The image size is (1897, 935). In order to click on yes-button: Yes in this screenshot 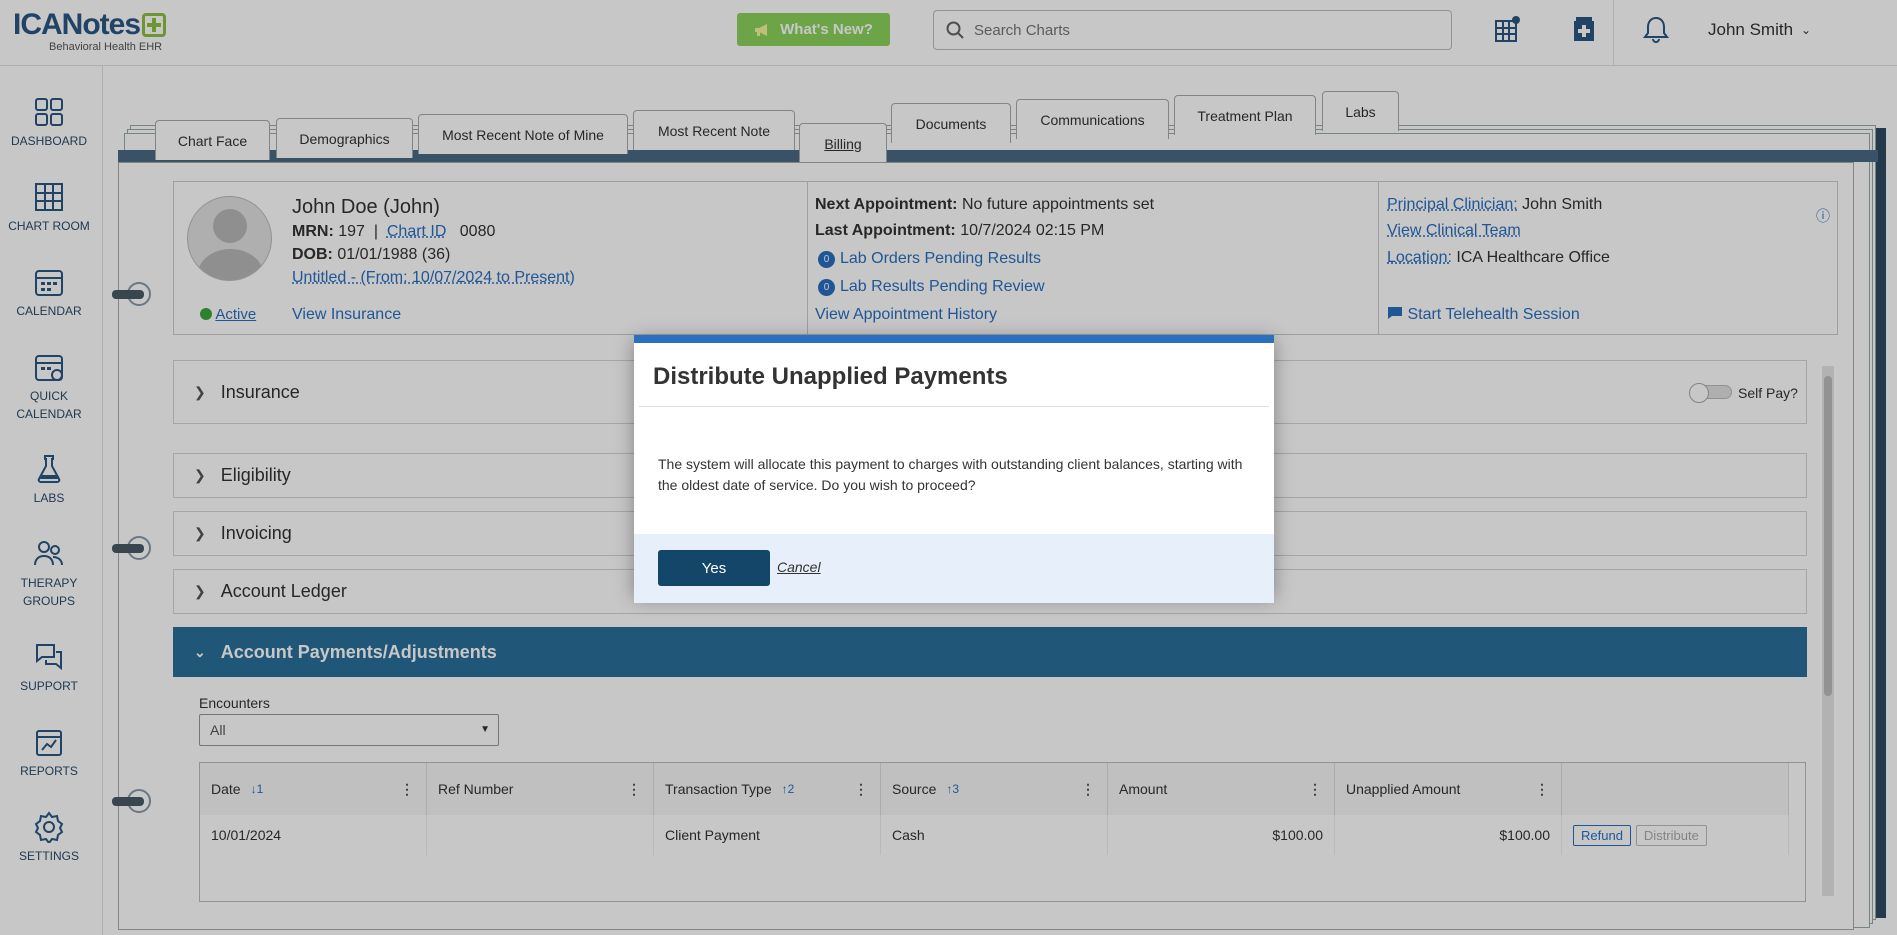, I will do `click(714, 568)`.